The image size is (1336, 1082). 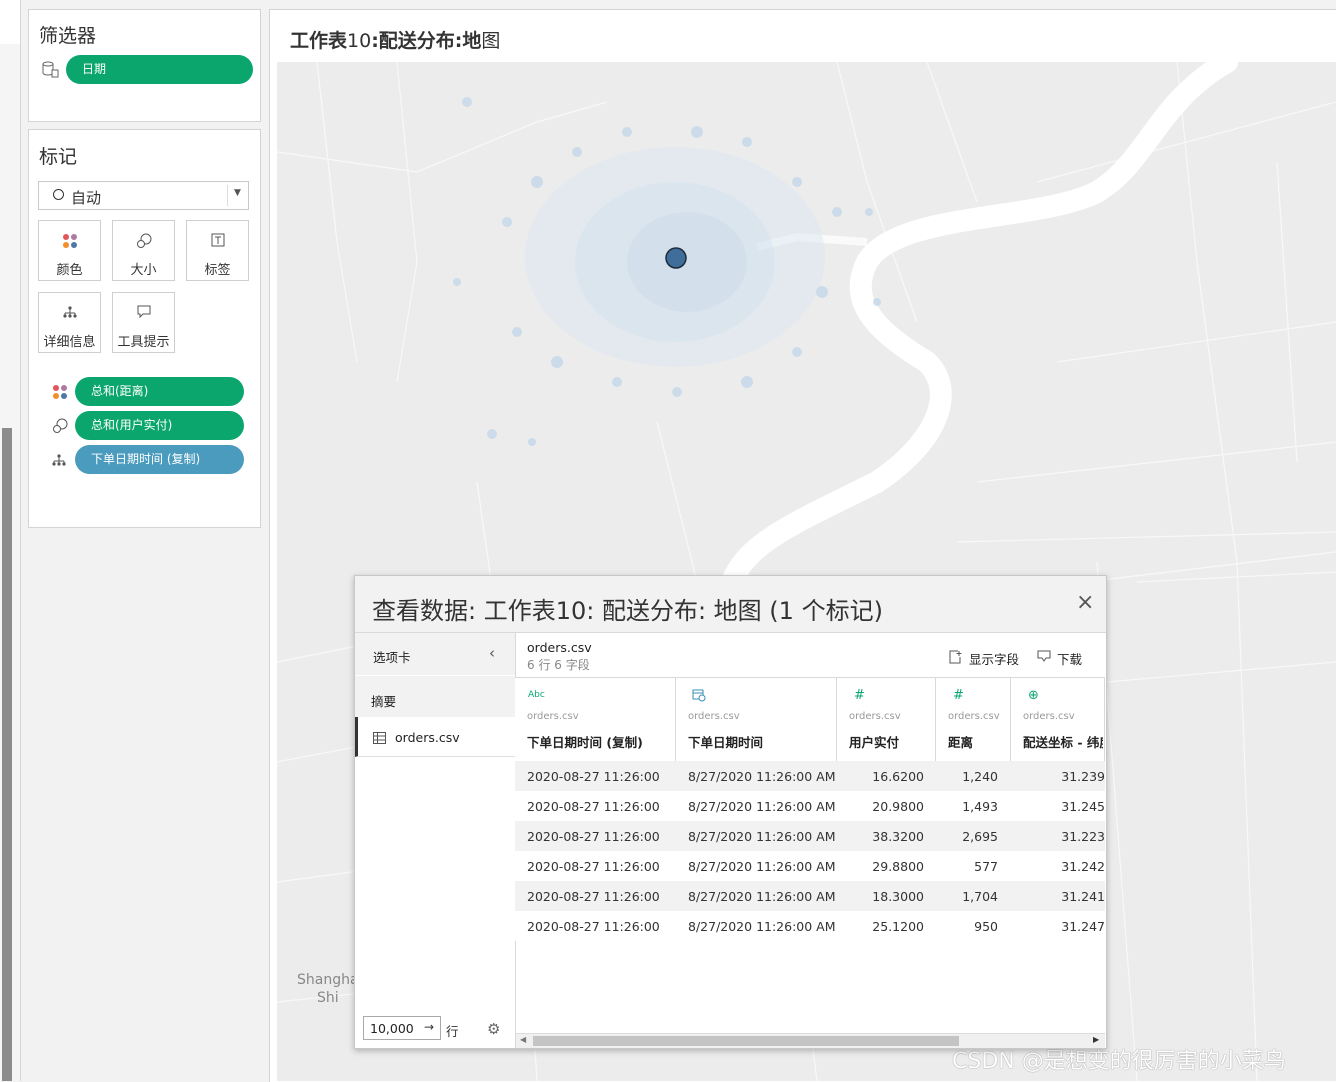 I want to click on column-header-order-datetime-copy: 下单日期时间 (复制), so click(x=585, y=741).